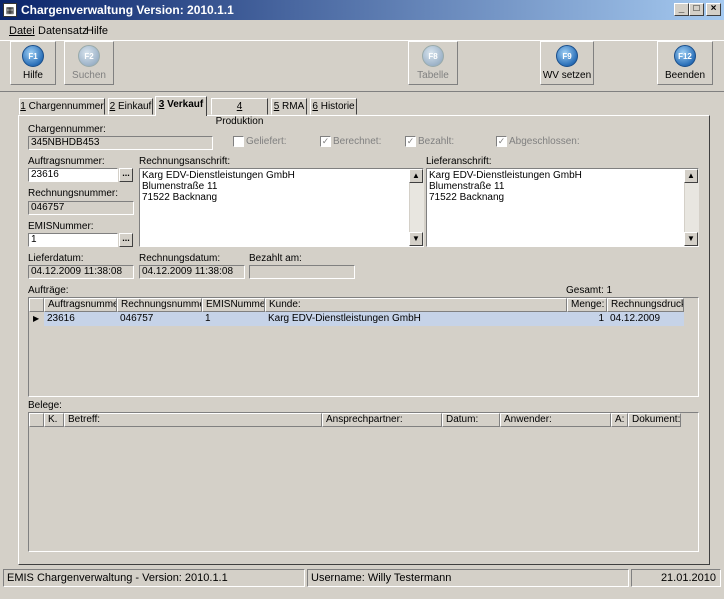 The width and height of the screenshot is (724, 599). What do you see at coordinates (501, 141) in the screenshot?
I see `abgeschlossen-checkbox: ✓` at bounding box center [501, 141].